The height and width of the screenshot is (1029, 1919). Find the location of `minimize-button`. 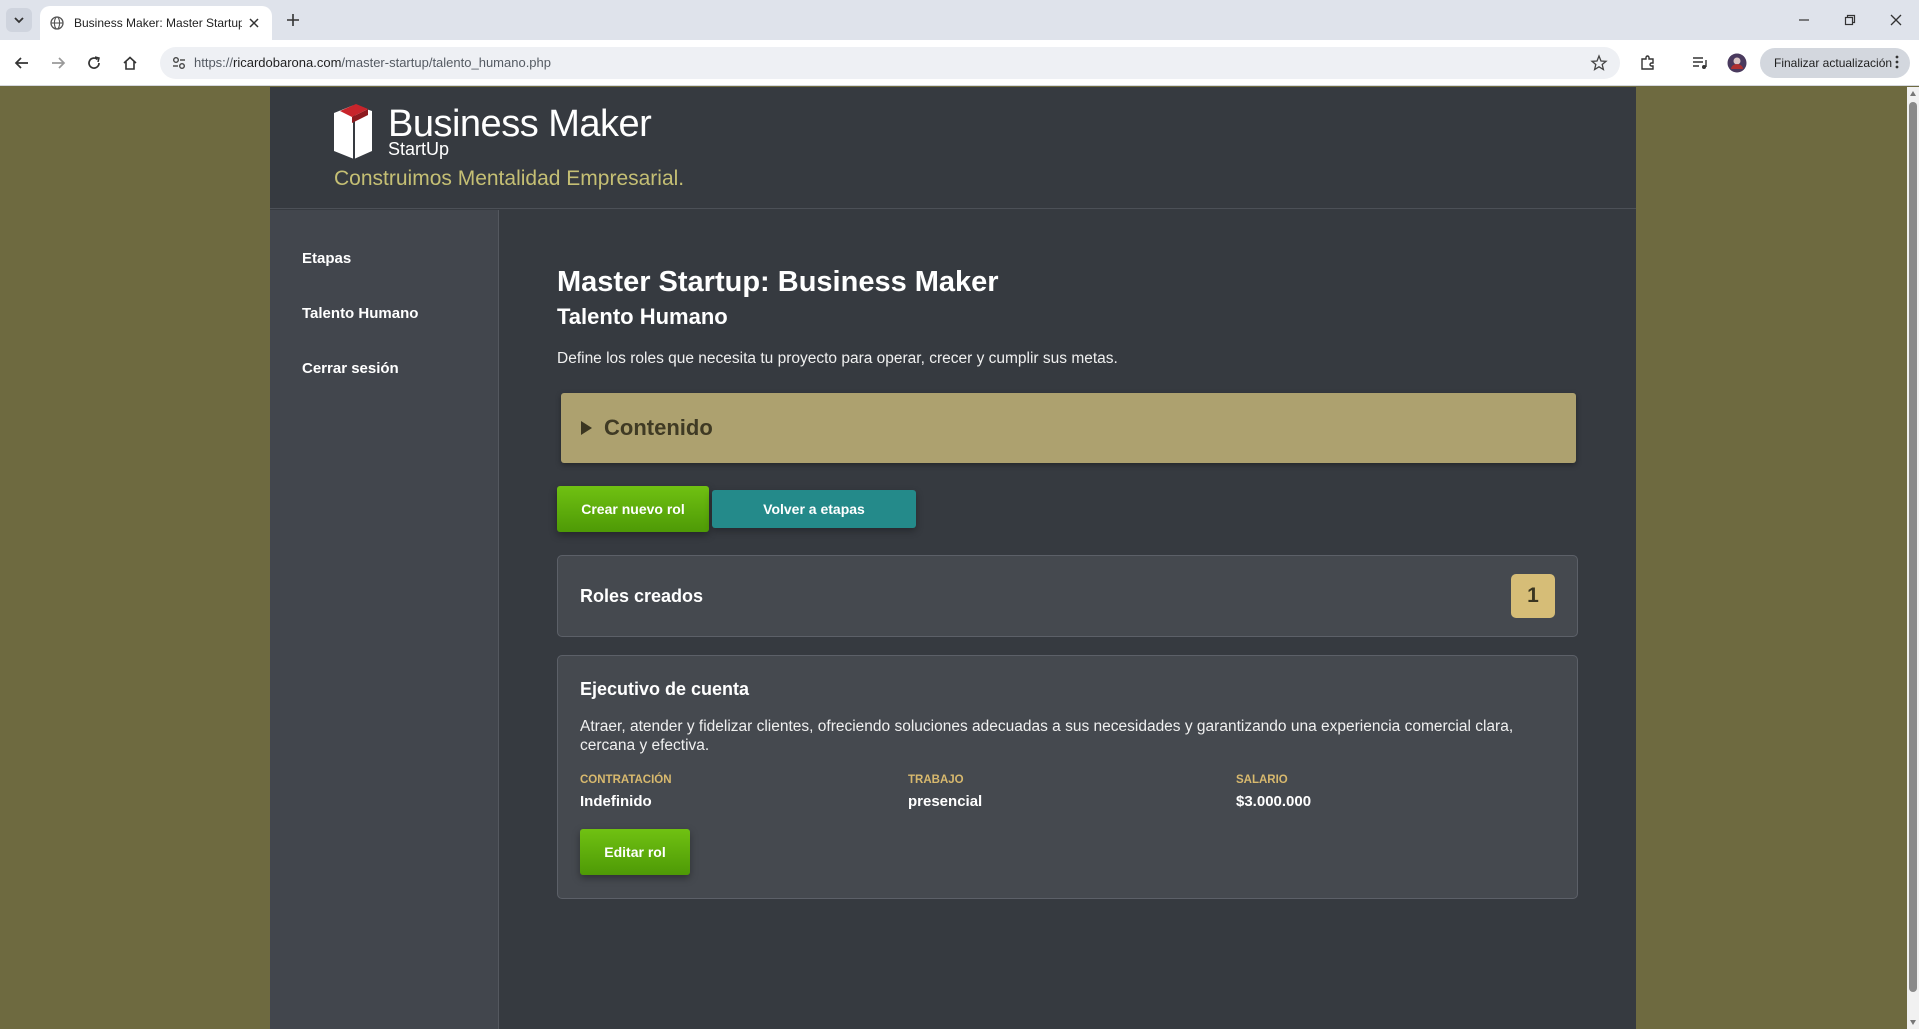

minimize-button is located at coordinates (1804, 20).